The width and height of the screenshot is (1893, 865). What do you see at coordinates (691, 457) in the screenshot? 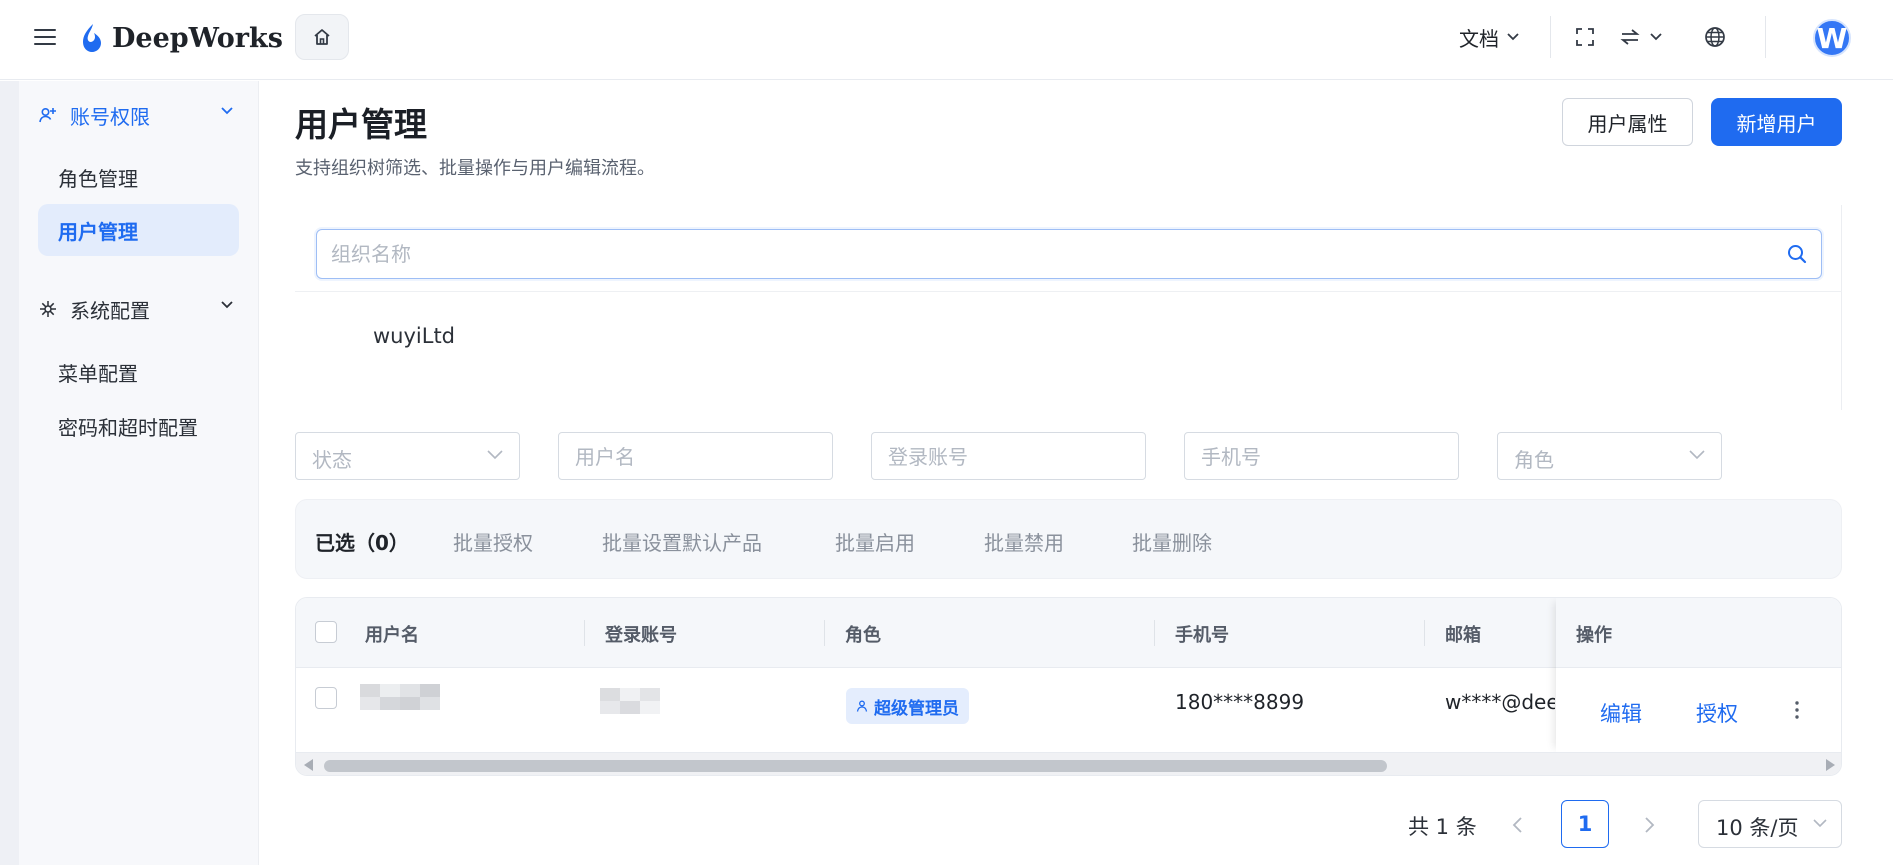
I see `username-input` at bounding box center [691, 457].